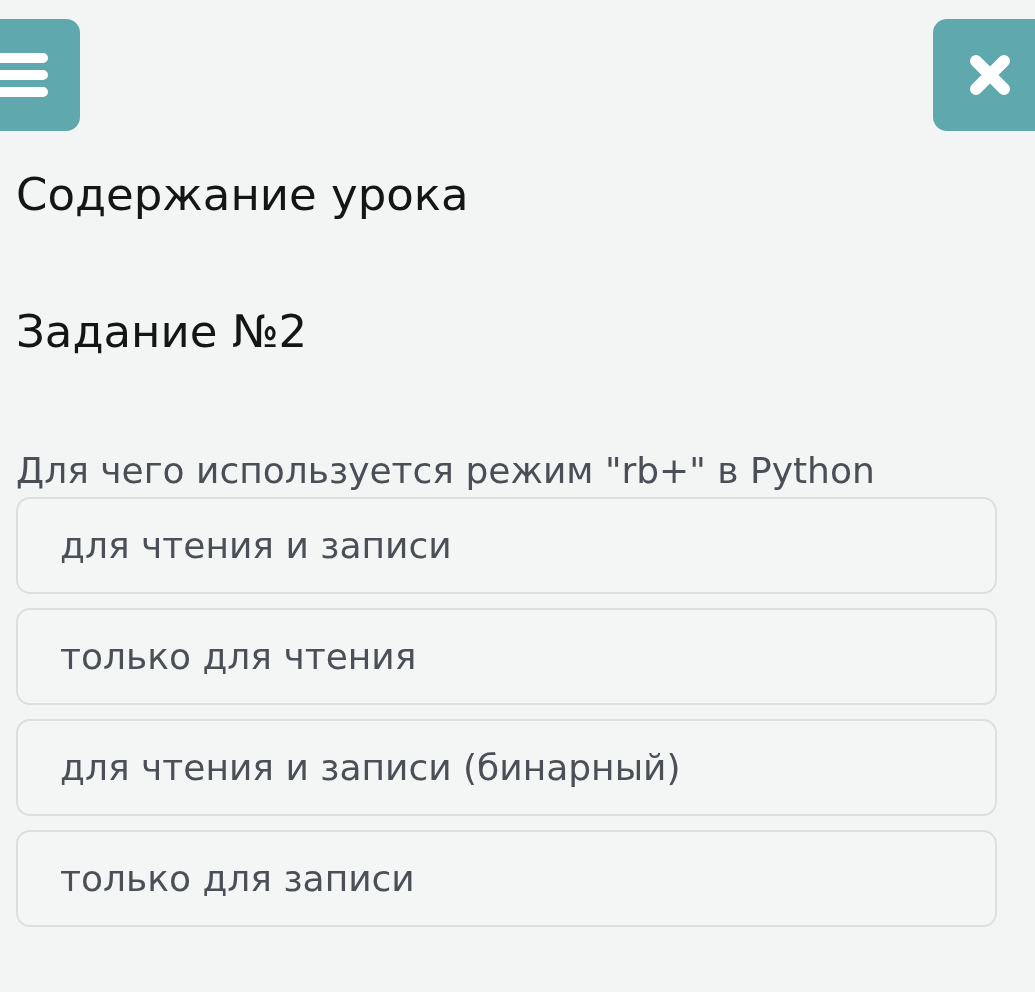 The height and width of the screenshot is (992, 1035). What do you see at coordinates (506, 656) in the screenshot?
I see `answer-option: только для чтения` at bounding box center [506, 656].